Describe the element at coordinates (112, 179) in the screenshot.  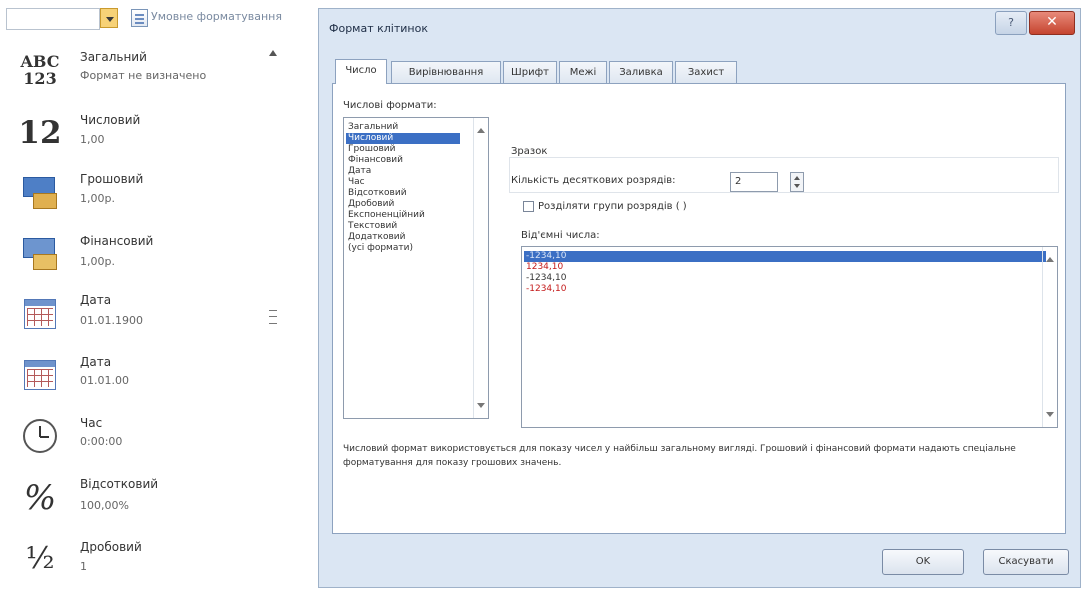
I see `gallery-item-name: Грошовий` at that location.